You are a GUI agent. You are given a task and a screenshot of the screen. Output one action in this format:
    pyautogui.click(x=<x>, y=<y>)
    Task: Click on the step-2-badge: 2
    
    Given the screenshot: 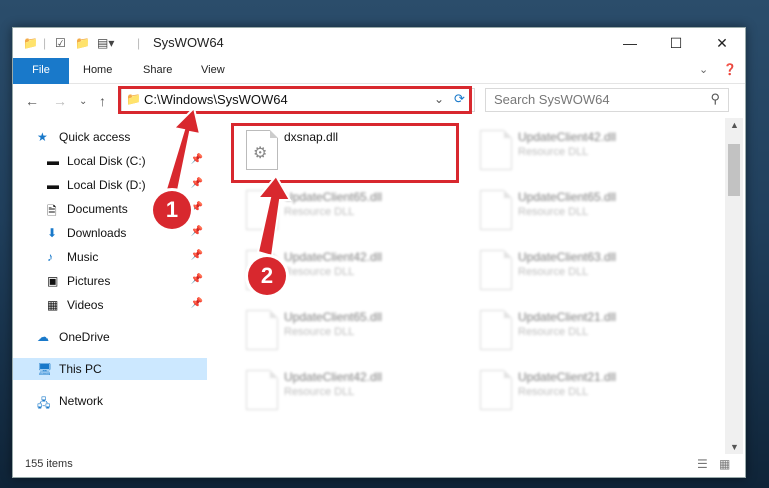 What is the action you would take?
    pyautogui.click(x=267, y=276)
    